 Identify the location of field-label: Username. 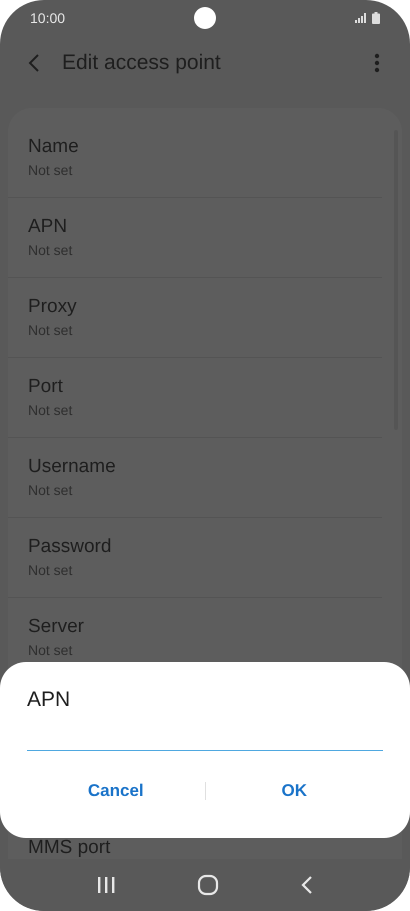
(72, 467).